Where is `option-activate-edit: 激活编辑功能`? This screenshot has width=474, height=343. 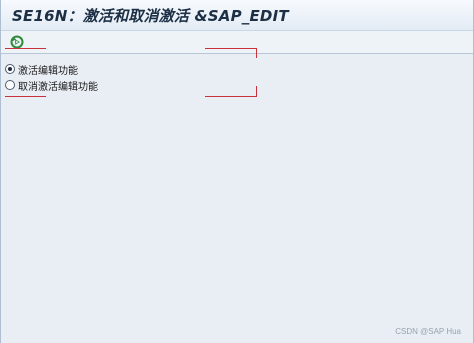
option-activate-edit: 激活编辑功能 is located at coordinates (41, 69).